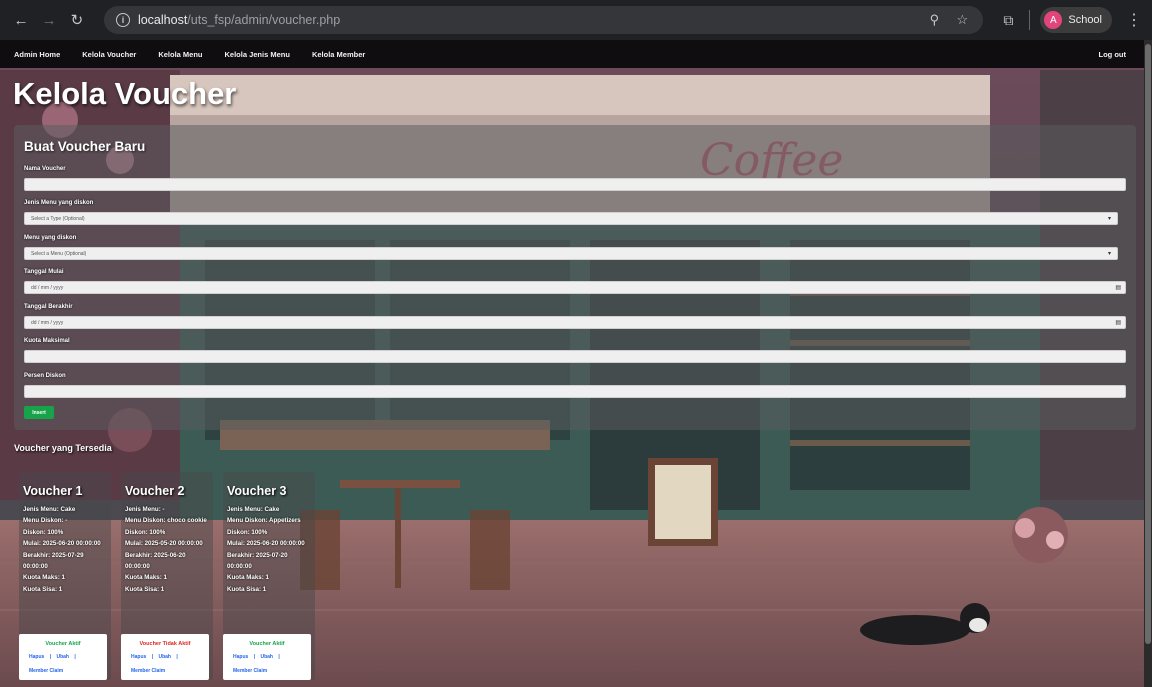 This screenshot has height=687, width=1152. I want to click on voucher-title: Voucher 2, so click(155, 491).